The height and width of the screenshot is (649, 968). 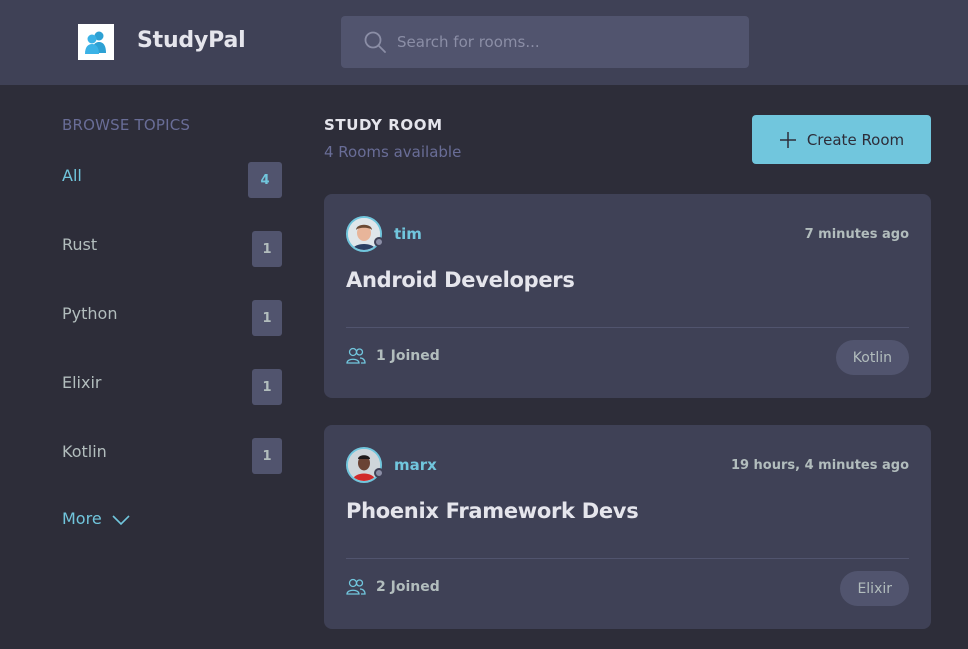 I want to click on topic-label: Rust, so click(x=80, y=244).